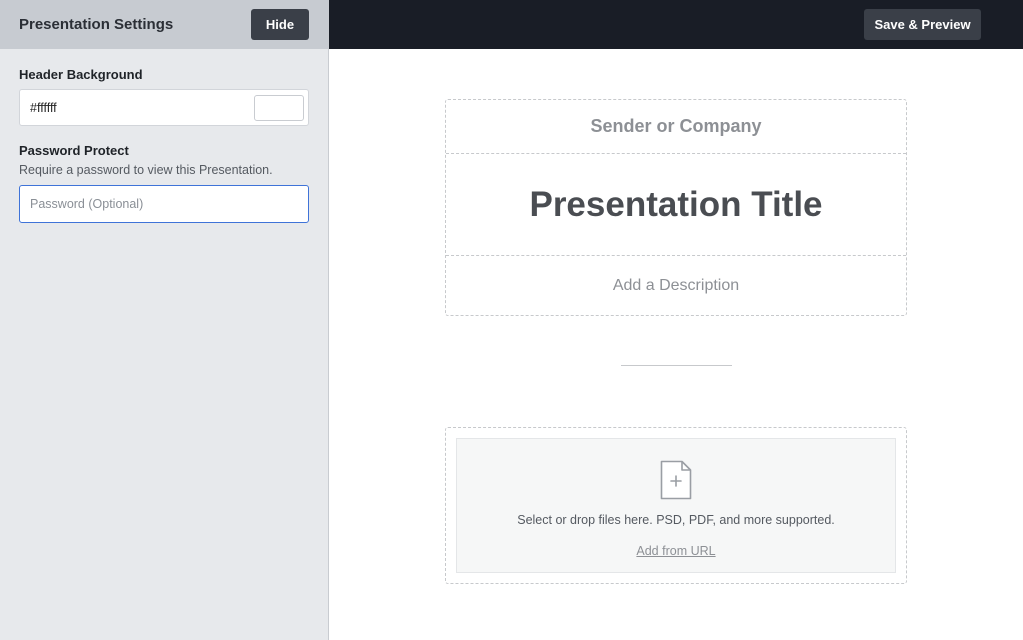 The image size is (1023, 640). Describe the element at coordinates (676, 480) in the screenshot. I see `file-add-icon` at that location.